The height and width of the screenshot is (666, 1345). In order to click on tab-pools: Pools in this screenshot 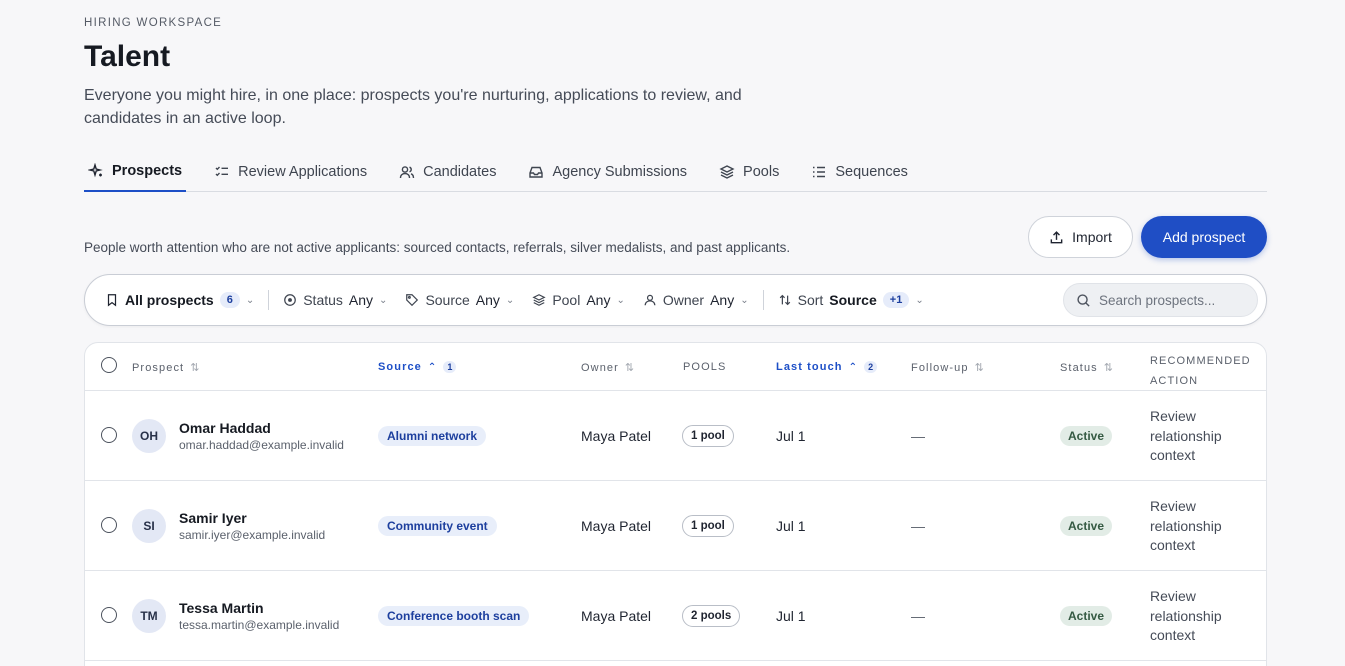, I will do `click(749, 172)`.